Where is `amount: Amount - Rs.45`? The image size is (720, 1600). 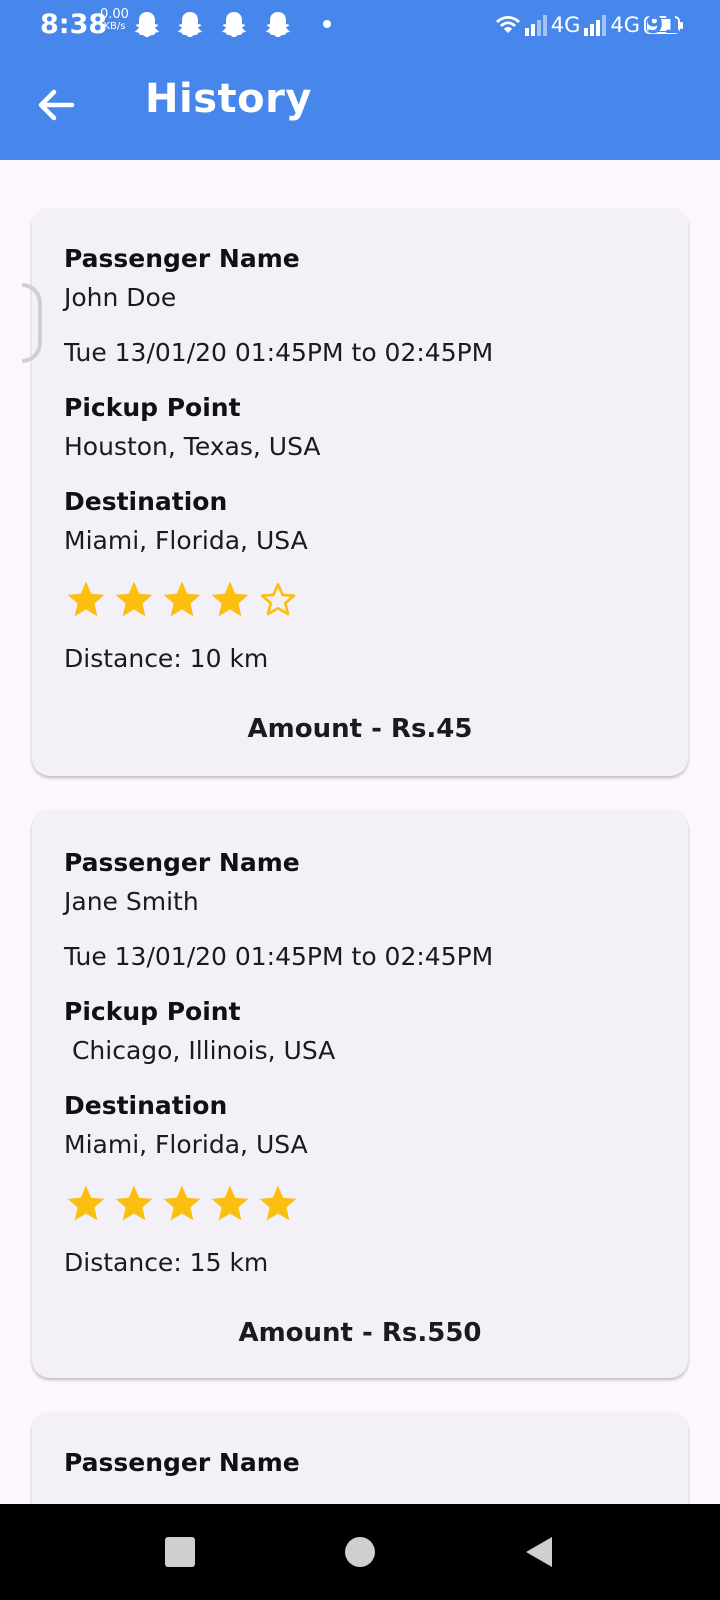
amount: Amount - Rs.45 is located at coordinates (360, 729).